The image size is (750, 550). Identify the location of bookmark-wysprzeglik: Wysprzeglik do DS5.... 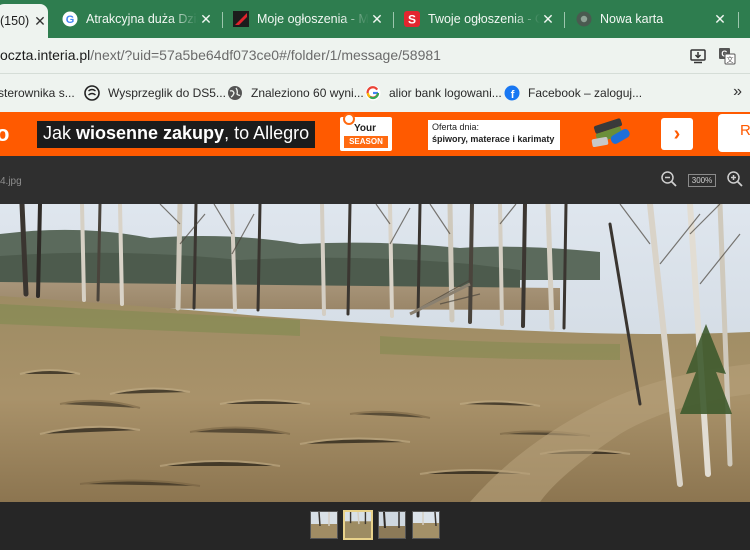
(155, 93).